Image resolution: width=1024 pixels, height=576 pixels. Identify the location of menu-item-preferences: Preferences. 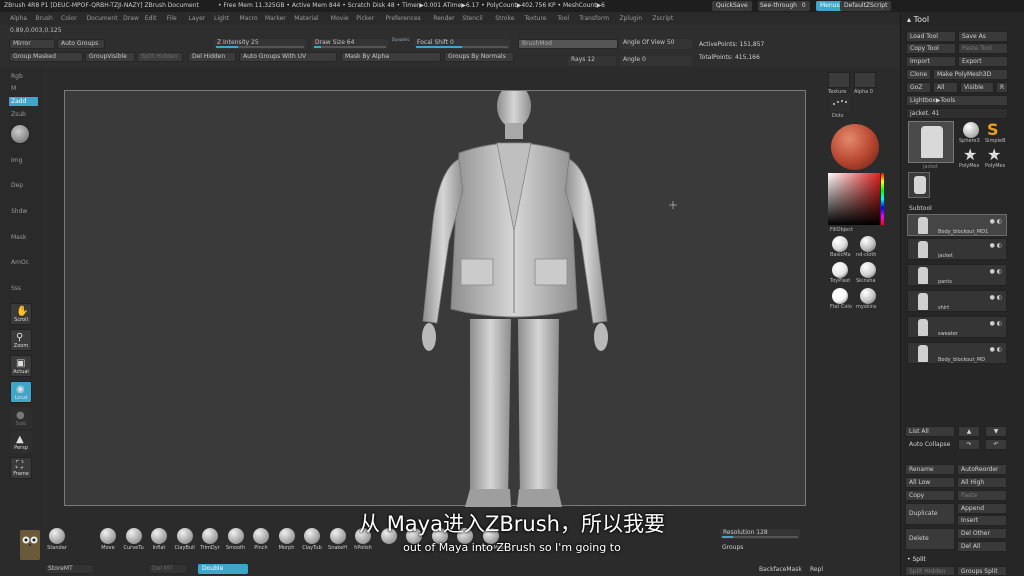
(403, 18).